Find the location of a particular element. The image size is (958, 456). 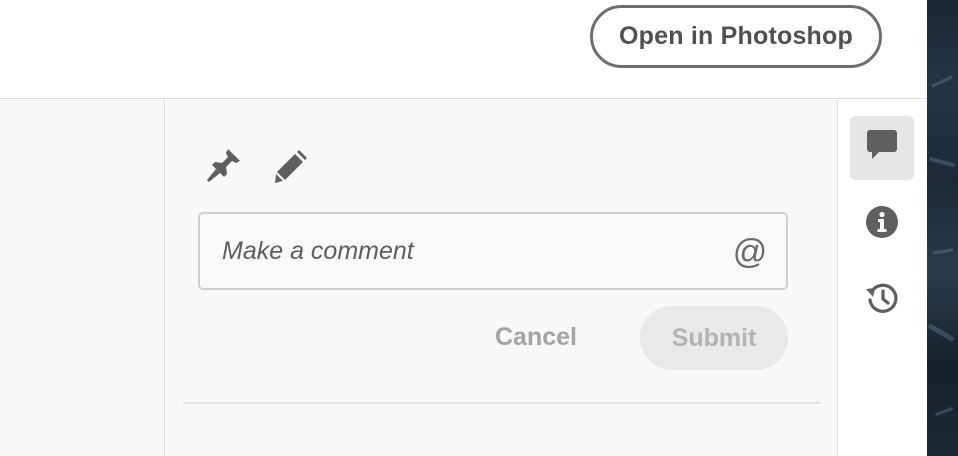

mention-button: @ is located at coordinates (750, 252).